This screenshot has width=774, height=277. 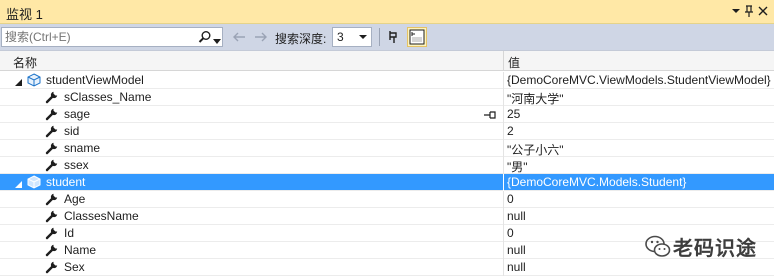 I want to click on pin-to-source-button, so click(x=395, y=37).